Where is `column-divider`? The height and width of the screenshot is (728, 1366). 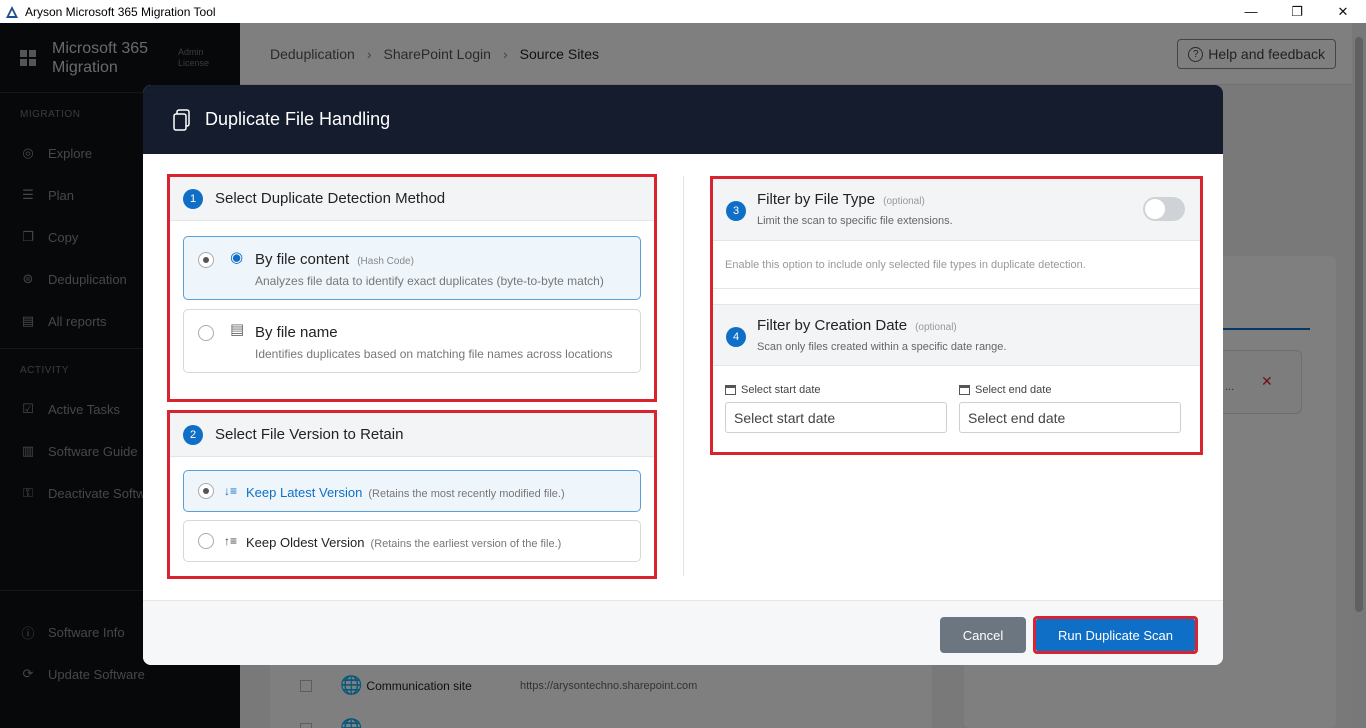
column-divider is located at coordinates (683, 376).